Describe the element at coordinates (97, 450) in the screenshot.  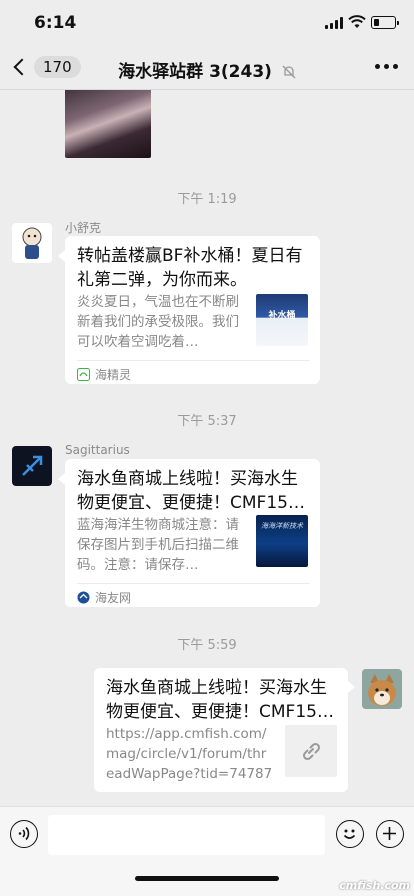
I see `sender-name: Sagittarius` at that location.